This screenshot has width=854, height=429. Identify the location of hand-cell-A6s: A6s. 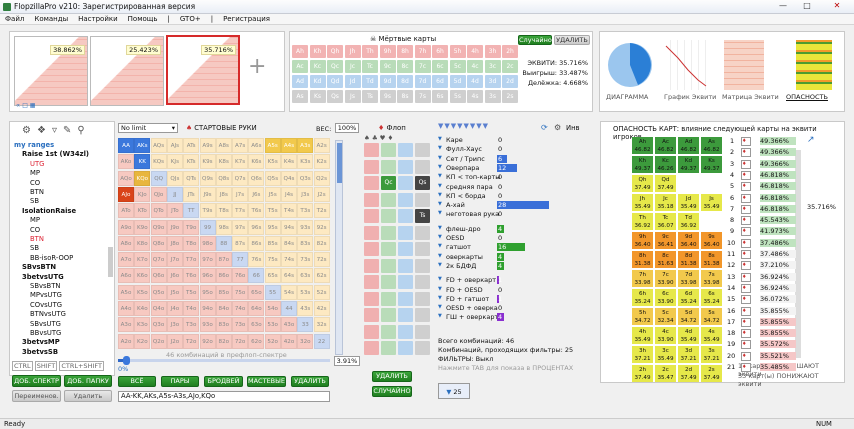
(256, 145).